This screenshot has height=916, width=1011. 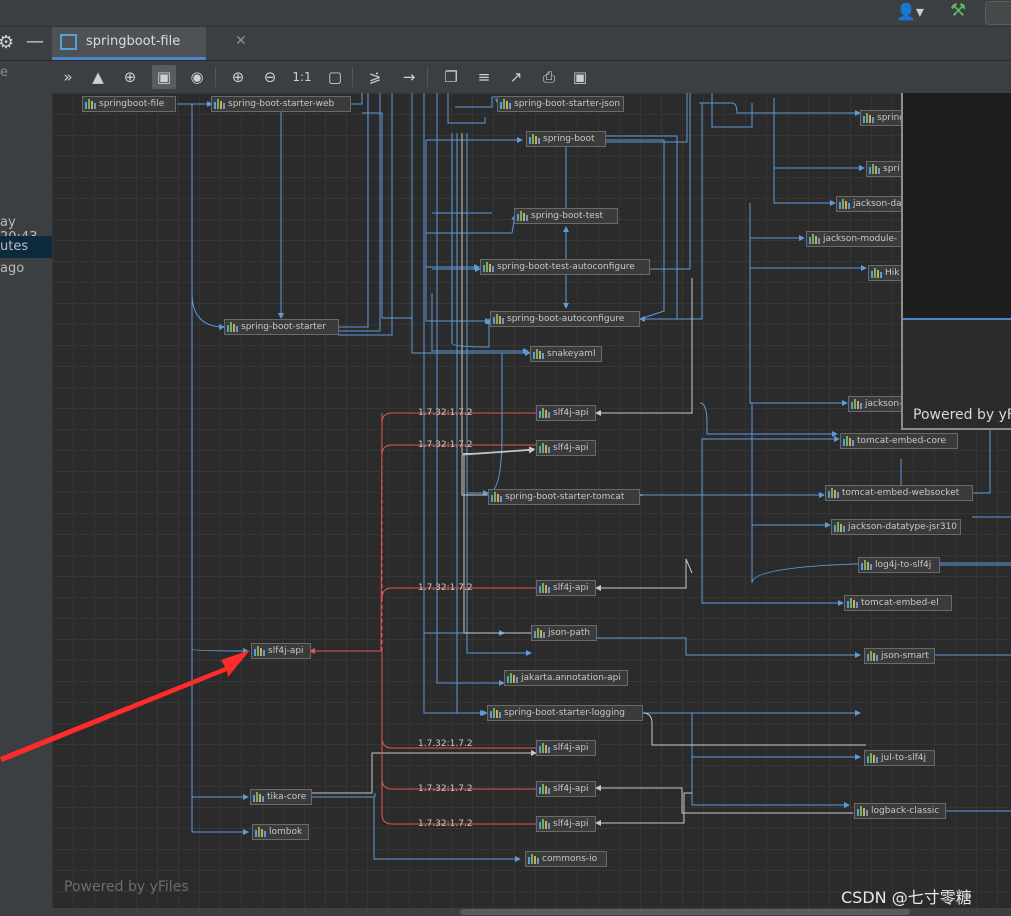 I want to click on panel-selected-row: utes ago, so click(x=26, y=256).